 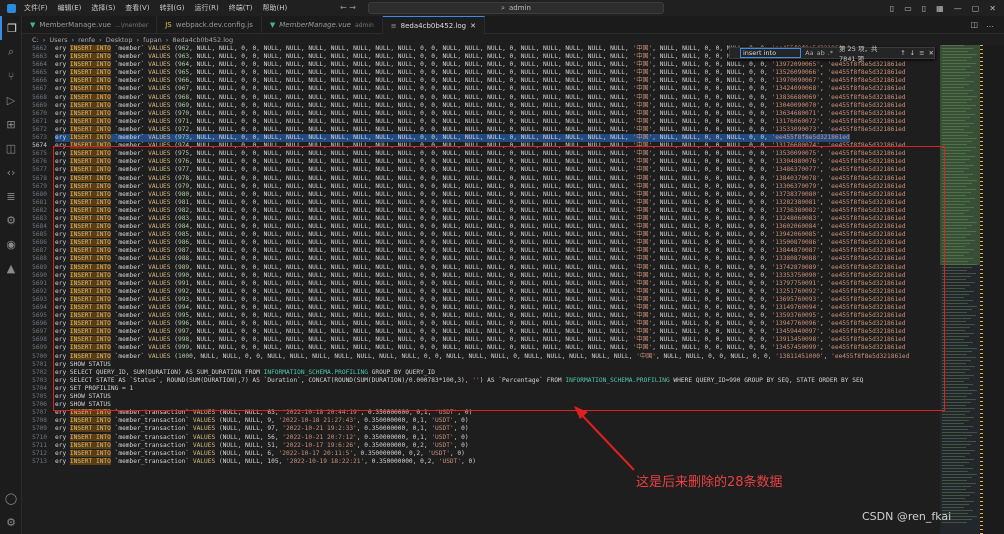 I want to click on minimize-icon: —, so click(x=958, y=8).